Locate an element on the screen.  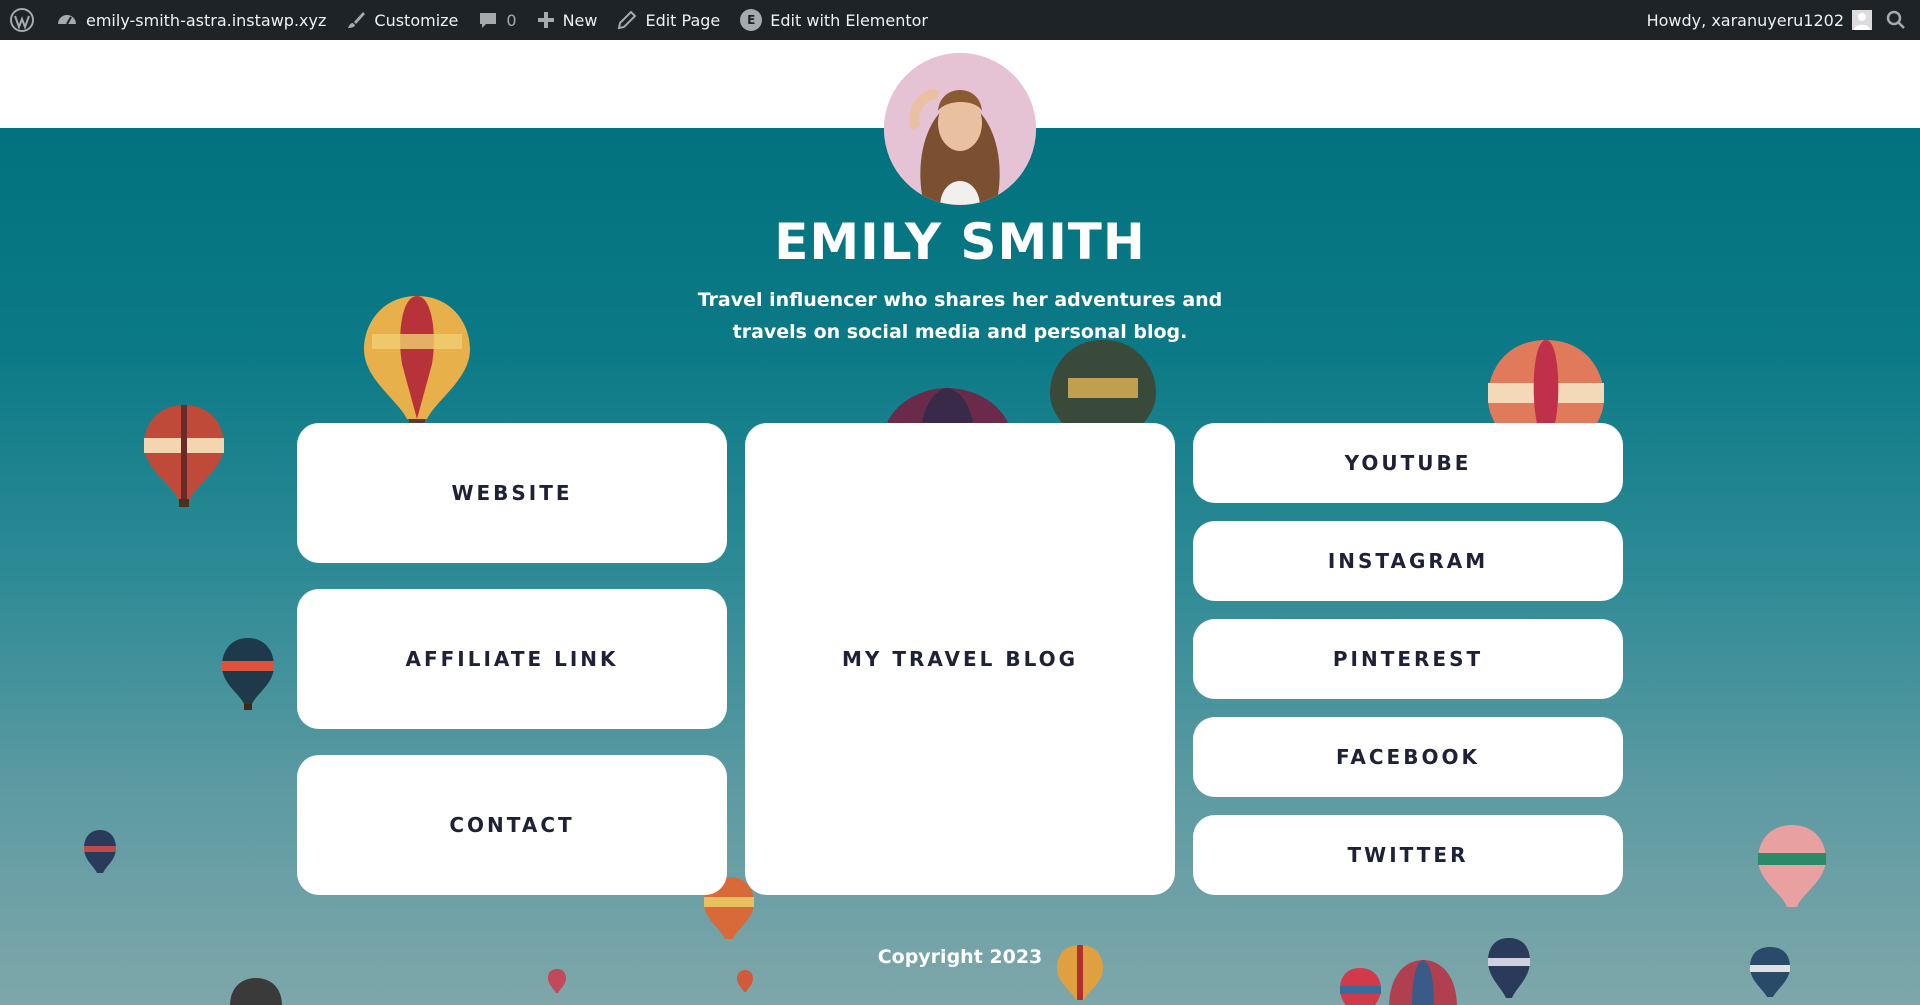
travel-blog-button: MY TRAVEL BLOG is located at coordinates (960, 659).